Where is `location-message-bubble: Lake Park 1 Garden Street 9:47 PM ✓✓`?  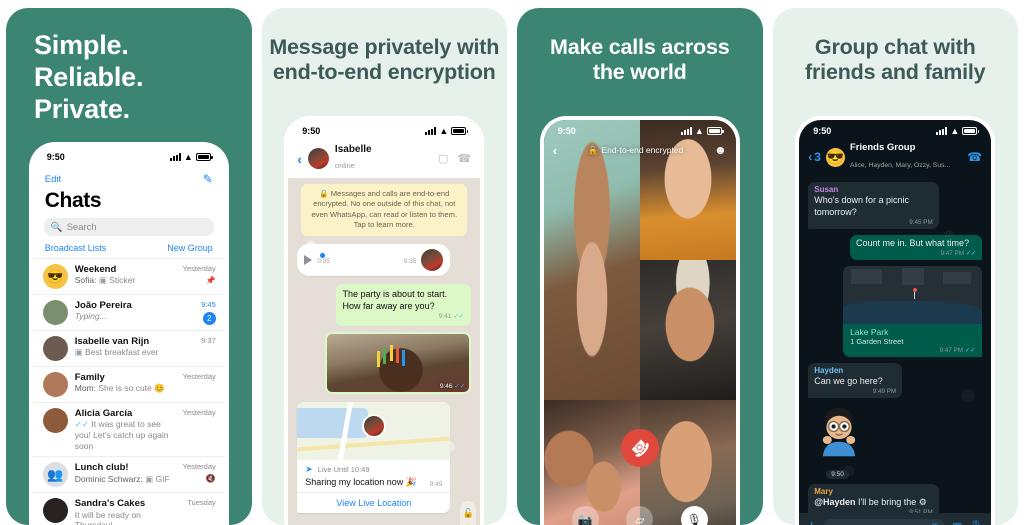 location-message-bubble: Lake Park 1 Garden Street 9:47 PM ✓✓ is located at coordinates (913, 311).